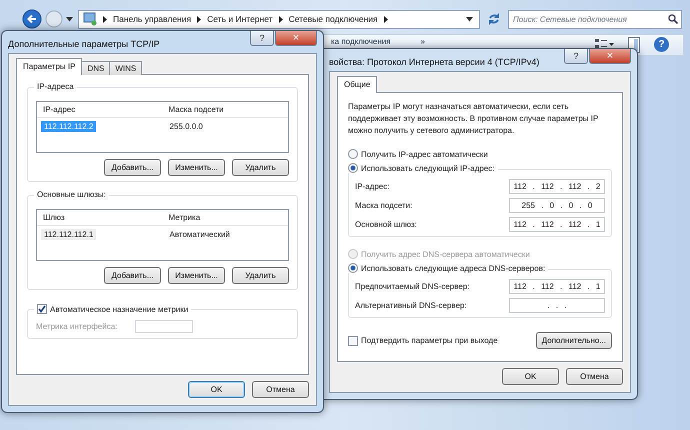  I want to click on checkbox-label: Подтвердить параметры при выходе, so click(429, 340).